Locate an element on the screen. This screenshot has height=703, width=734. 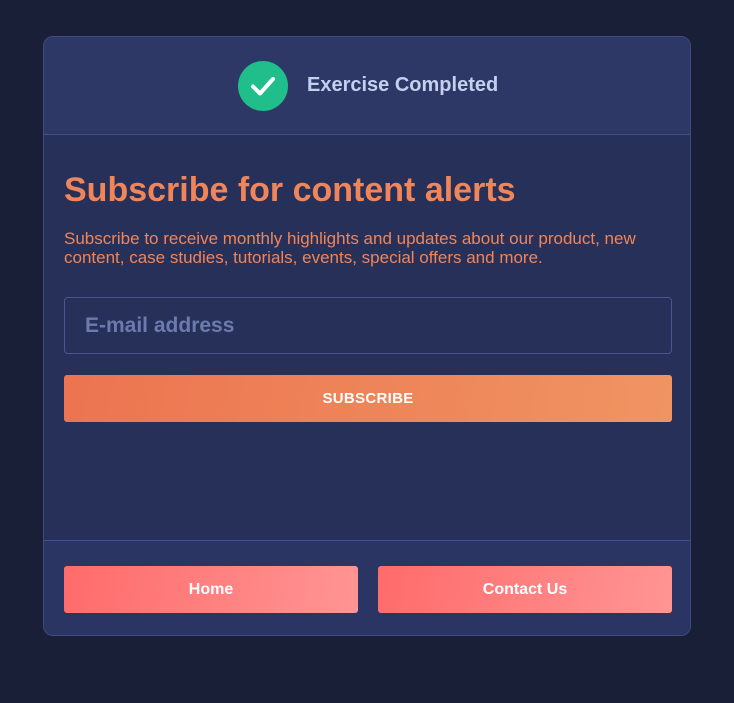
card-footer: Home Contact Us is located at coordinates (367, 587).